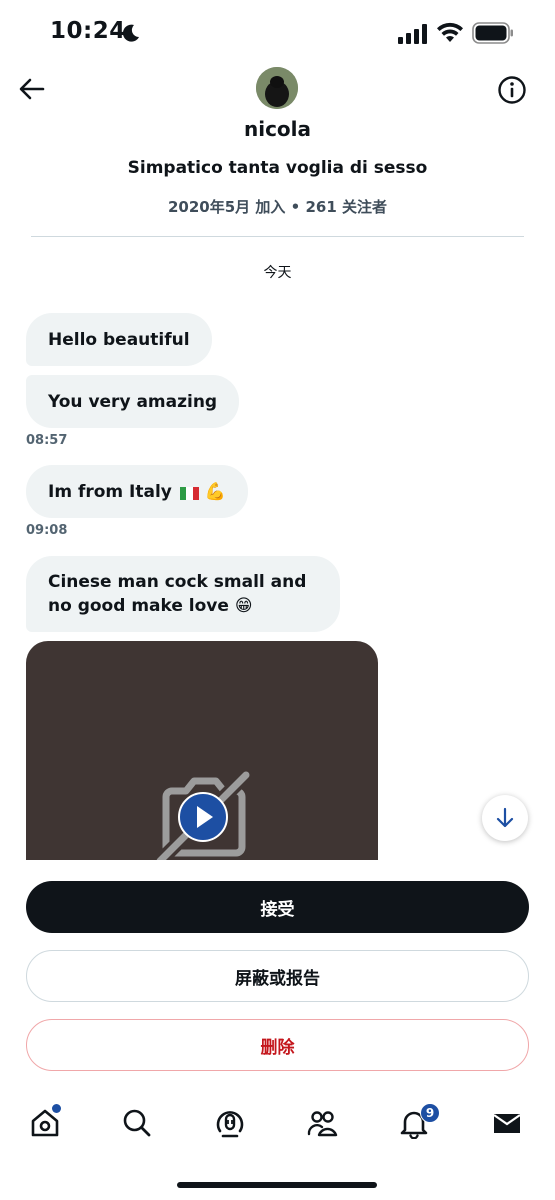 The width and height of the screenshot is (555, 1200). I want to click on day-separator: 今天, so click(277, 273).